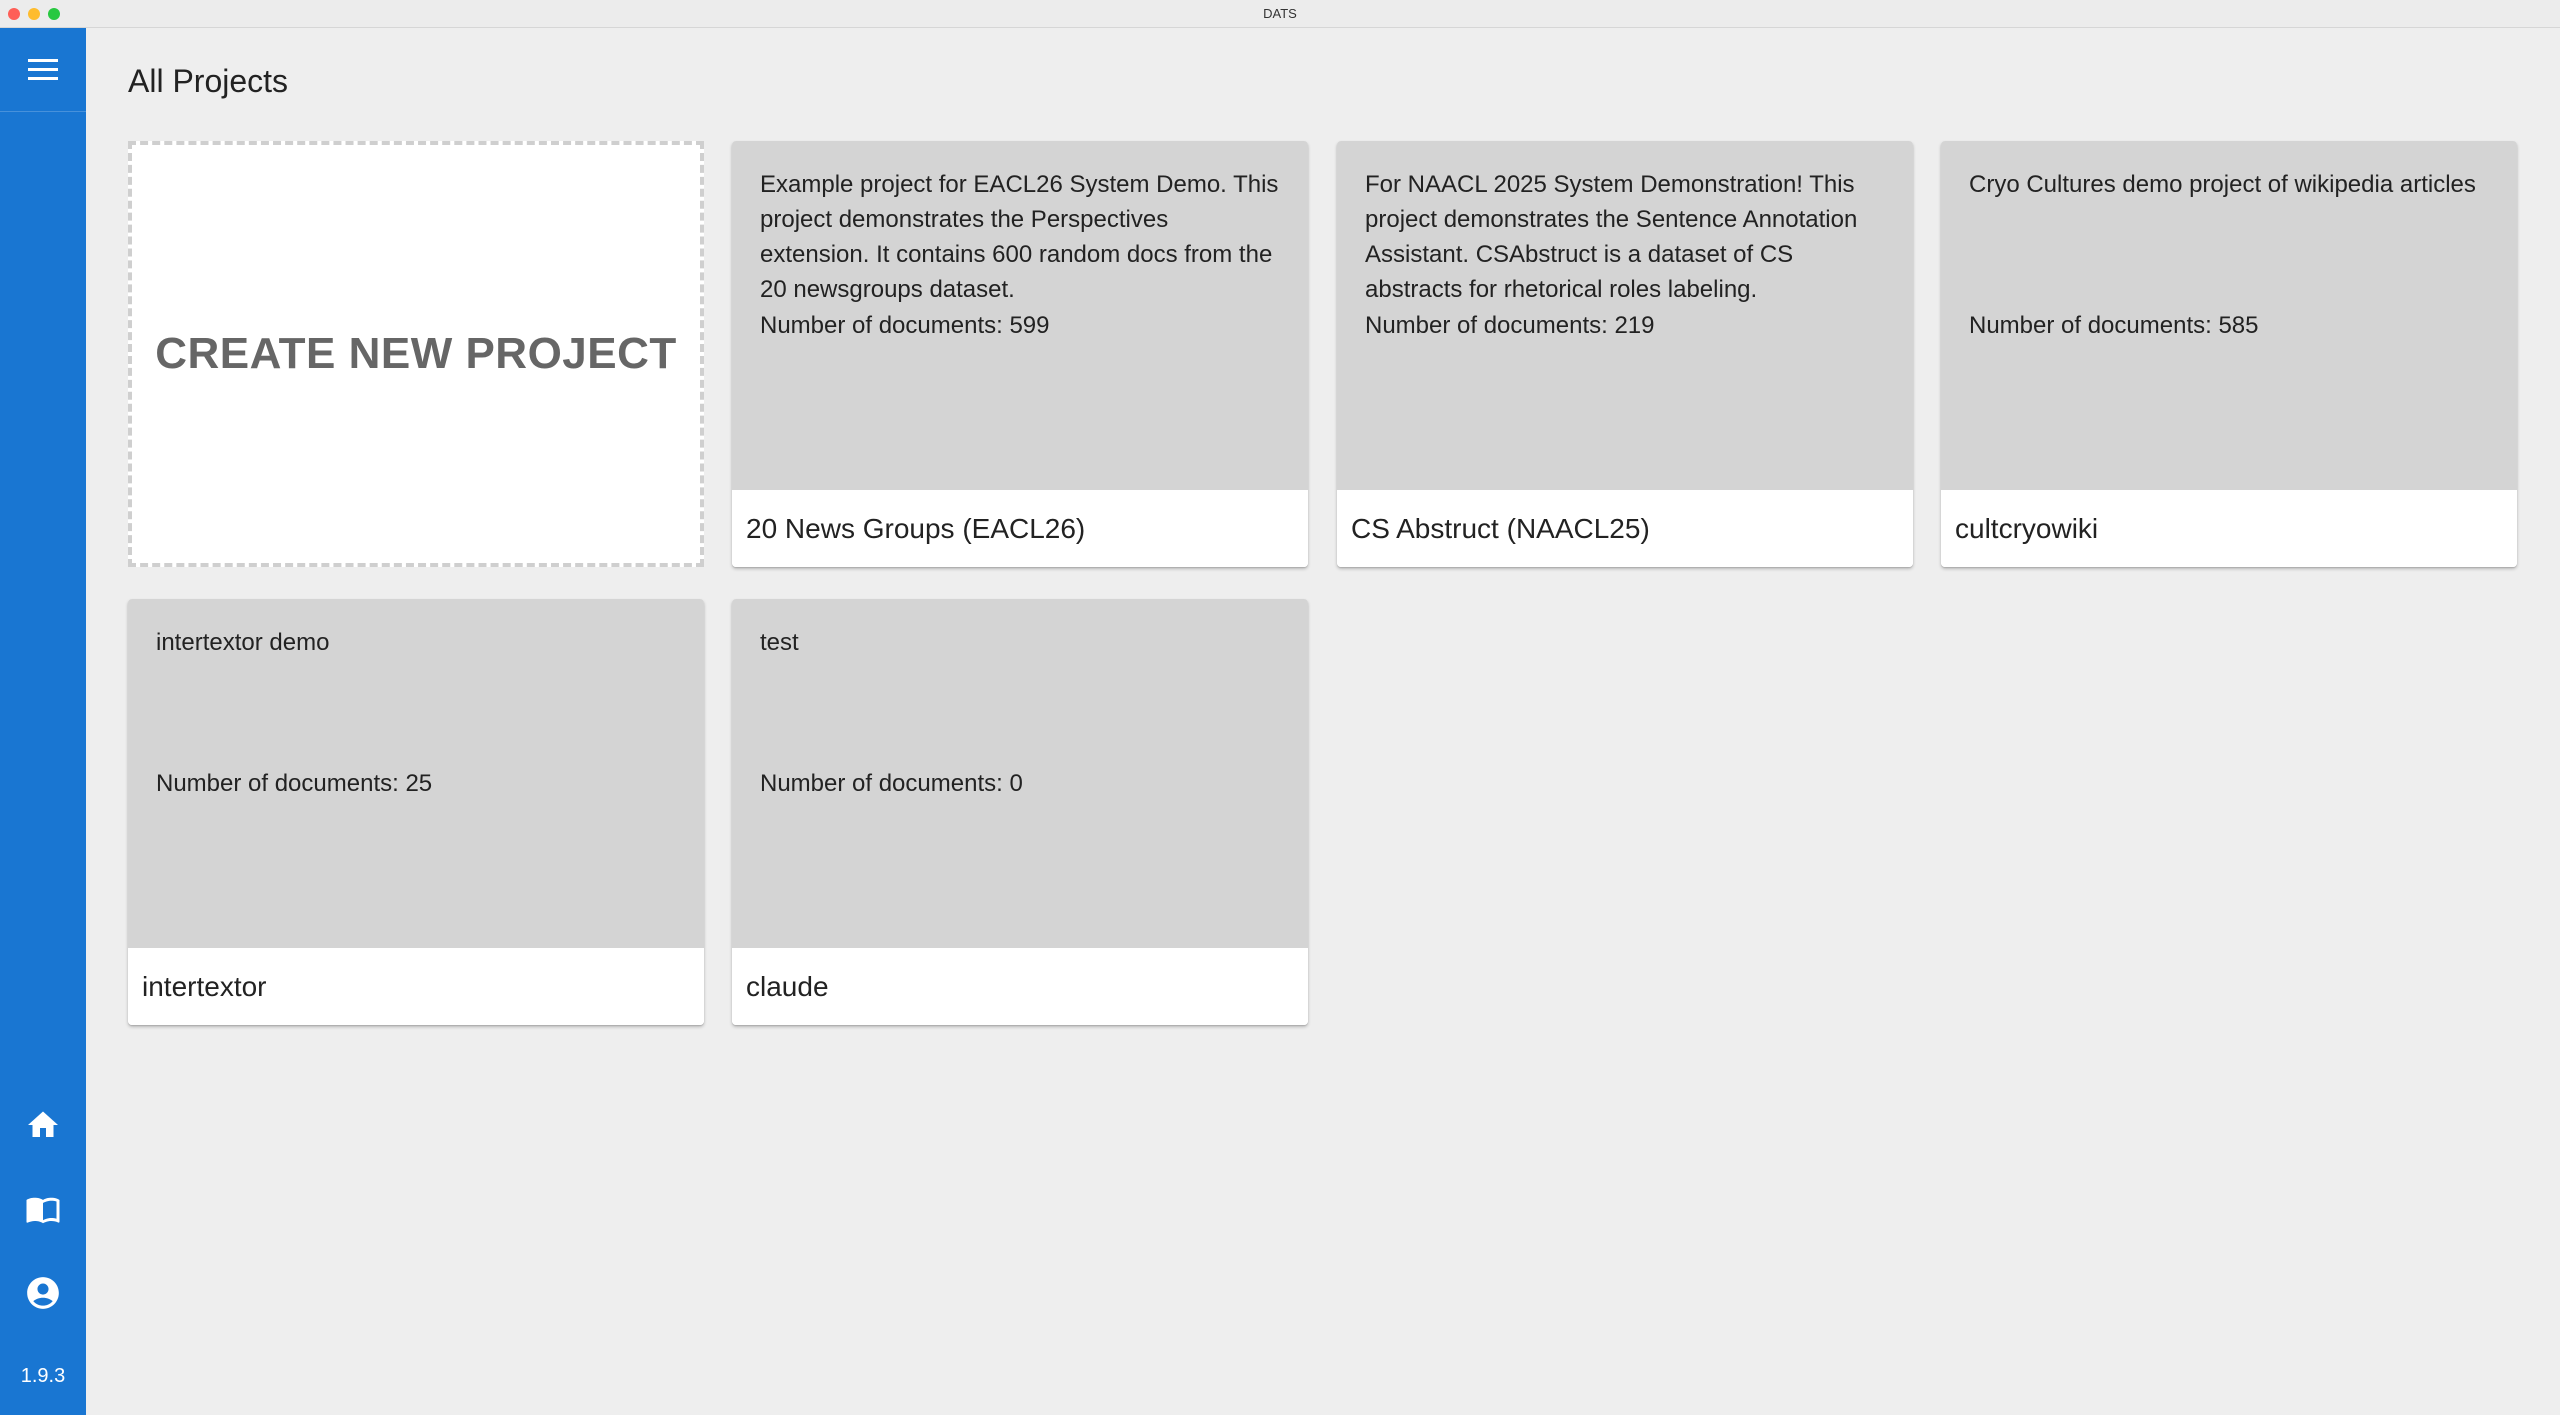  What do you see at coordinates (2229, 528) in the screenshot?
I see `project-name: cultcryowiki` at bounding box center [2229, 528].